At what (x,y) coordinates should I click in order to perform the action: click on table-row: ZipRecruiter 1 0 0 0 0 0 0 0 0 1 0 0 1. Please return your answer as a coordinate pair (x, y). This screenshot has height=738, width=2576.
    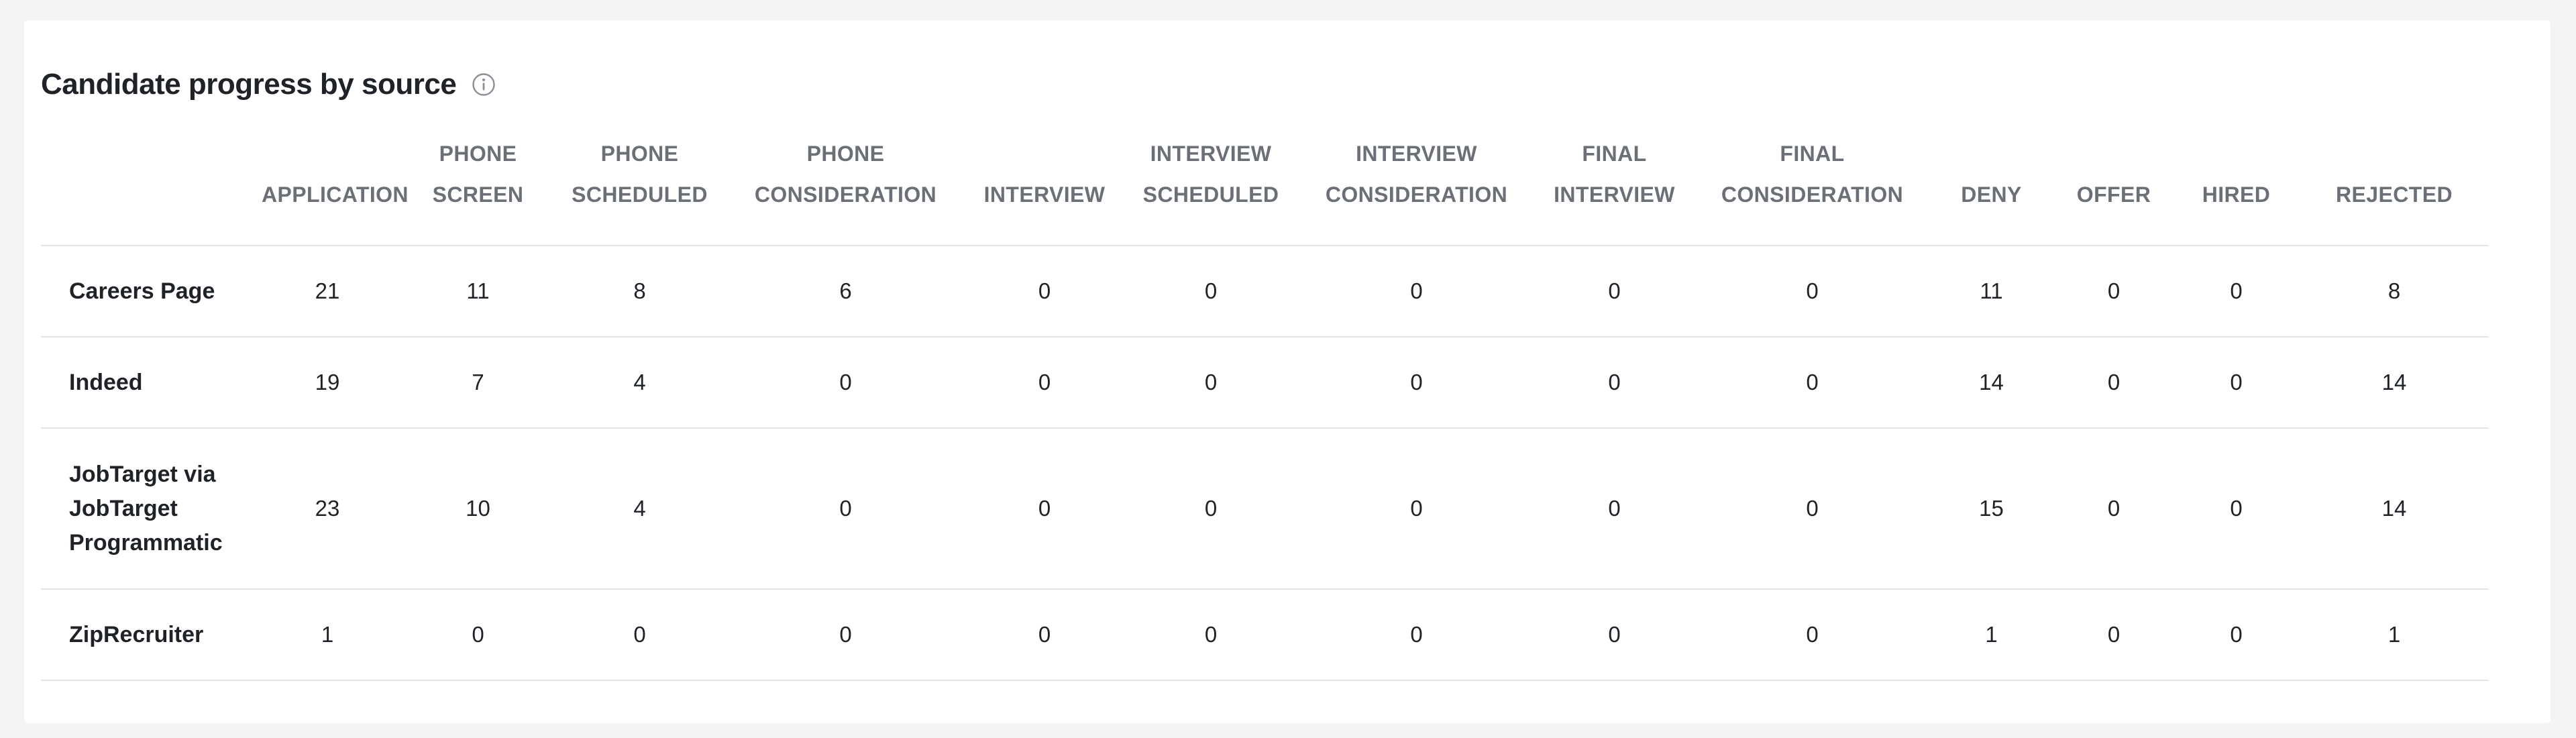
    Looking at the image, I should click on (1265, 635).